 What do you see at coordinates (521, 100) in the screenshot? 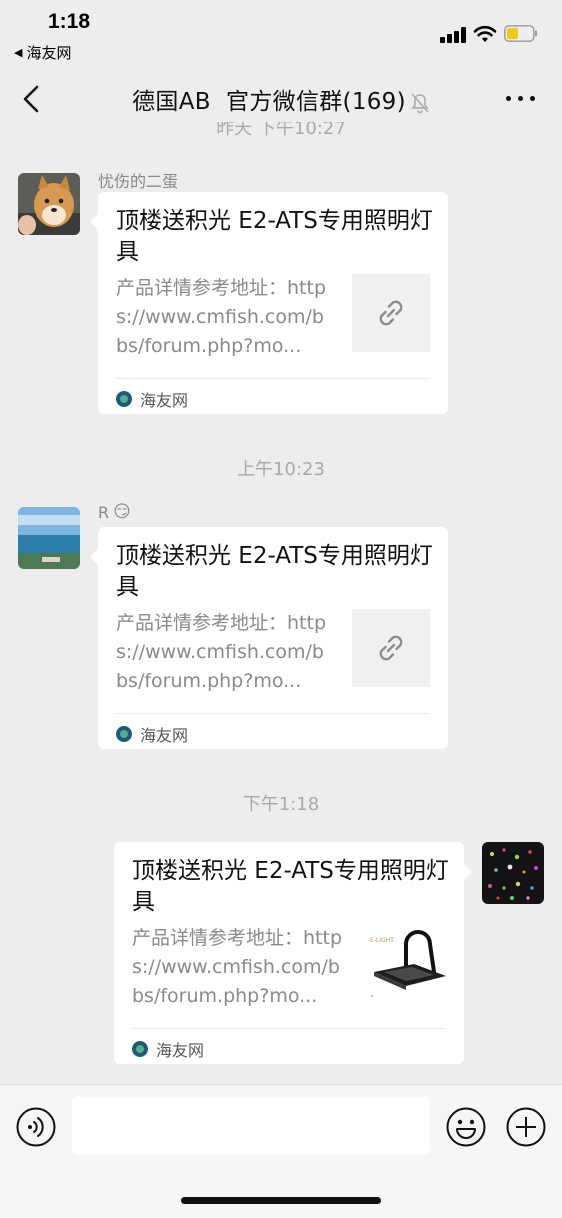
I see `more-dots-icon` at bounding box center [521, 100].